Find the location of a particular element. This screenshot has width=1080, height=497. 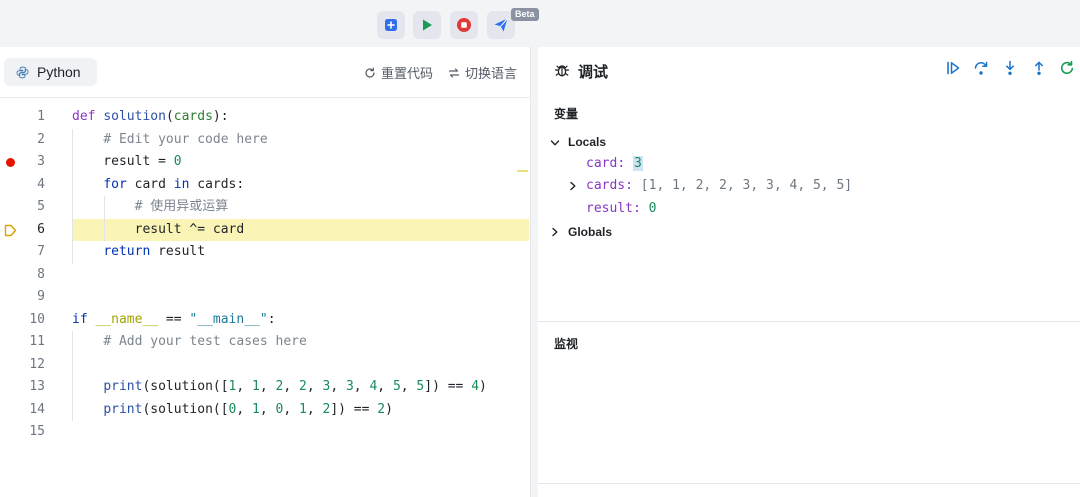

chevron-down-icon is located at coordinates (555, 143).